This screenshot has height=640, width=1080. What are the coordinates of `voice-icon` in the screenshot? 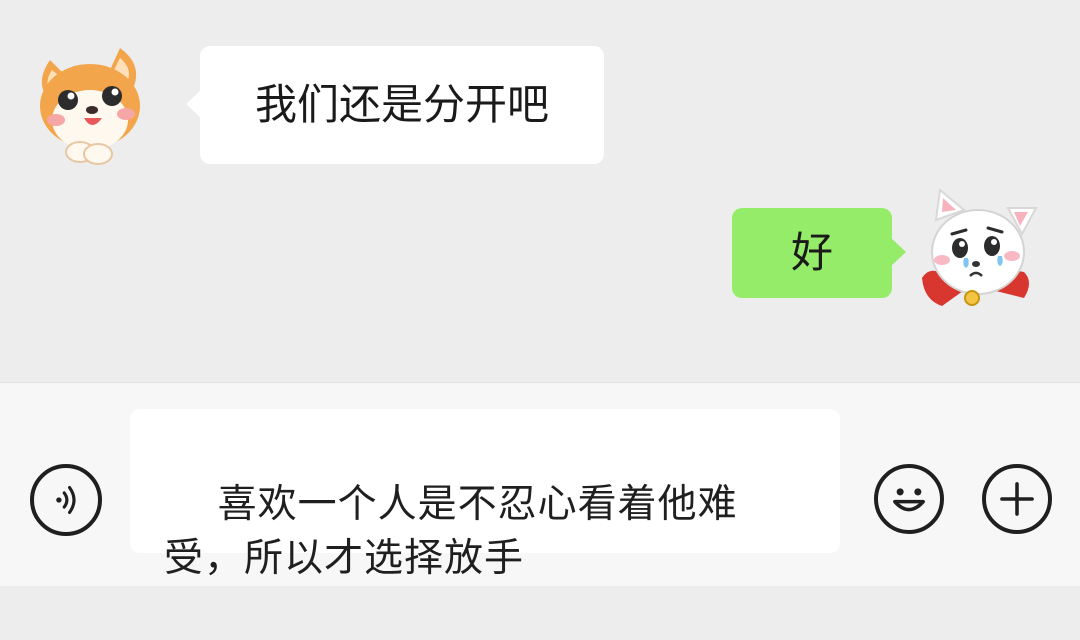 It's located at (66, 500).